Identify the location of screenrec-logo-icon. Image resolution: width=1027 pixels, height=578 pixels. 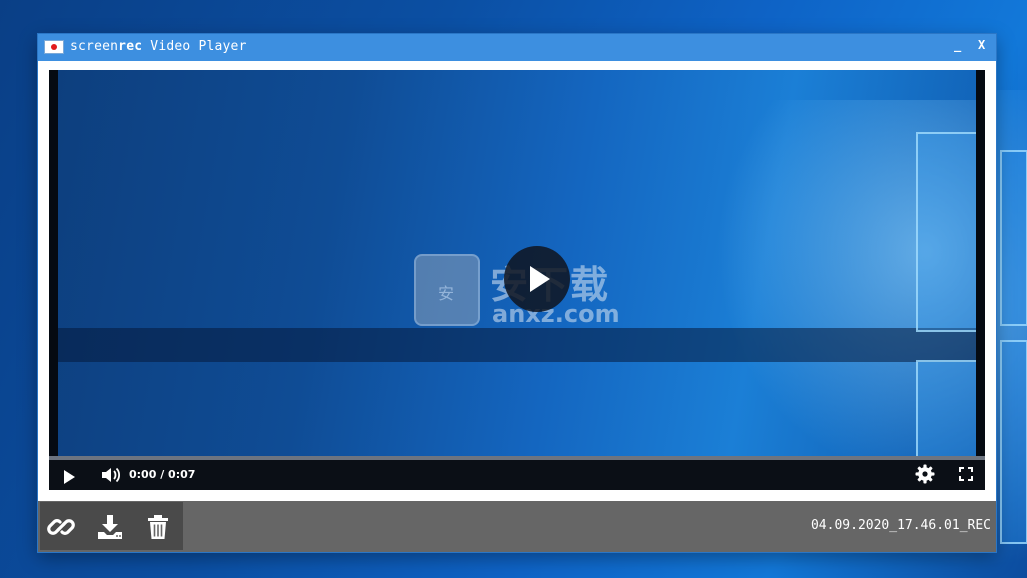
(54, 47).